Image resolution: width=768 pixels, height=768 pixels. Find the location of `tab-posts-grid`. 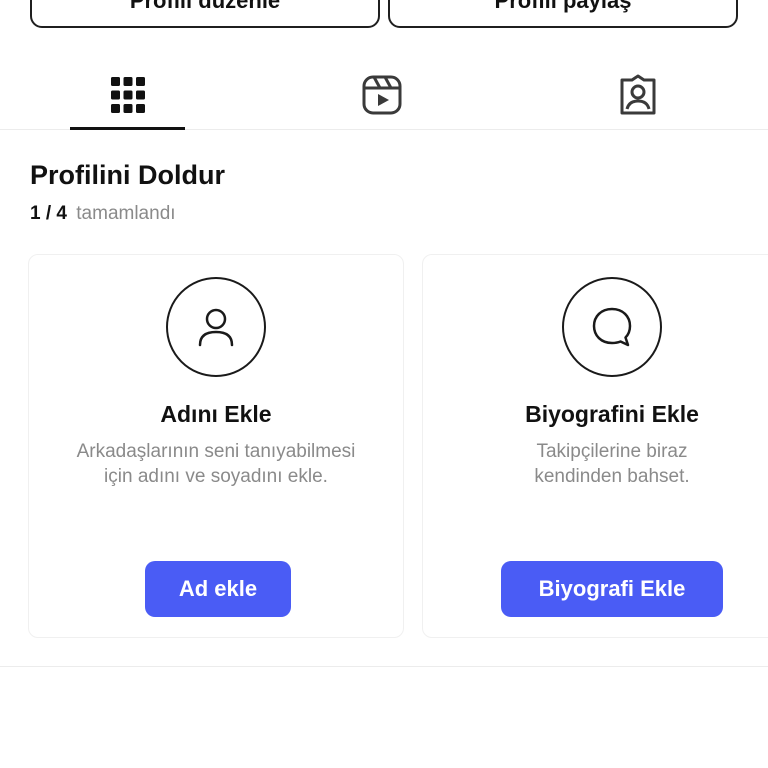

tab-posts-grid is located at coordinates (128, 95).